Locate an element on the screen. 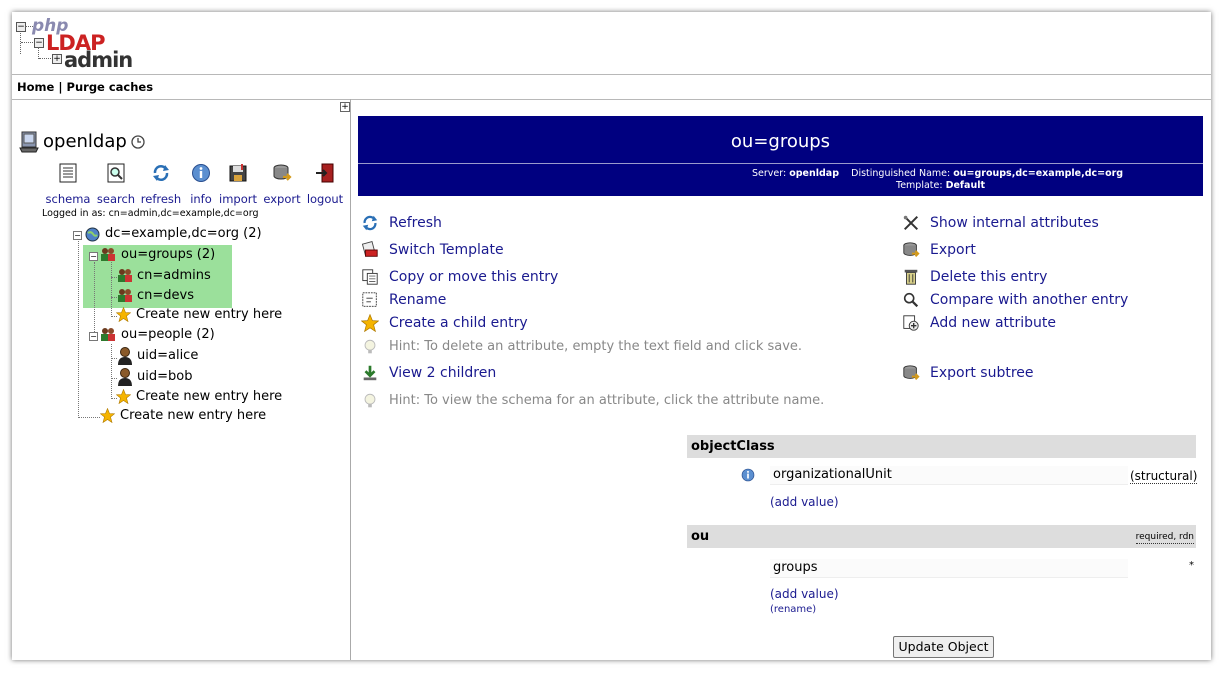  toolbar-import-label: import is located at coordinates (238, 199).